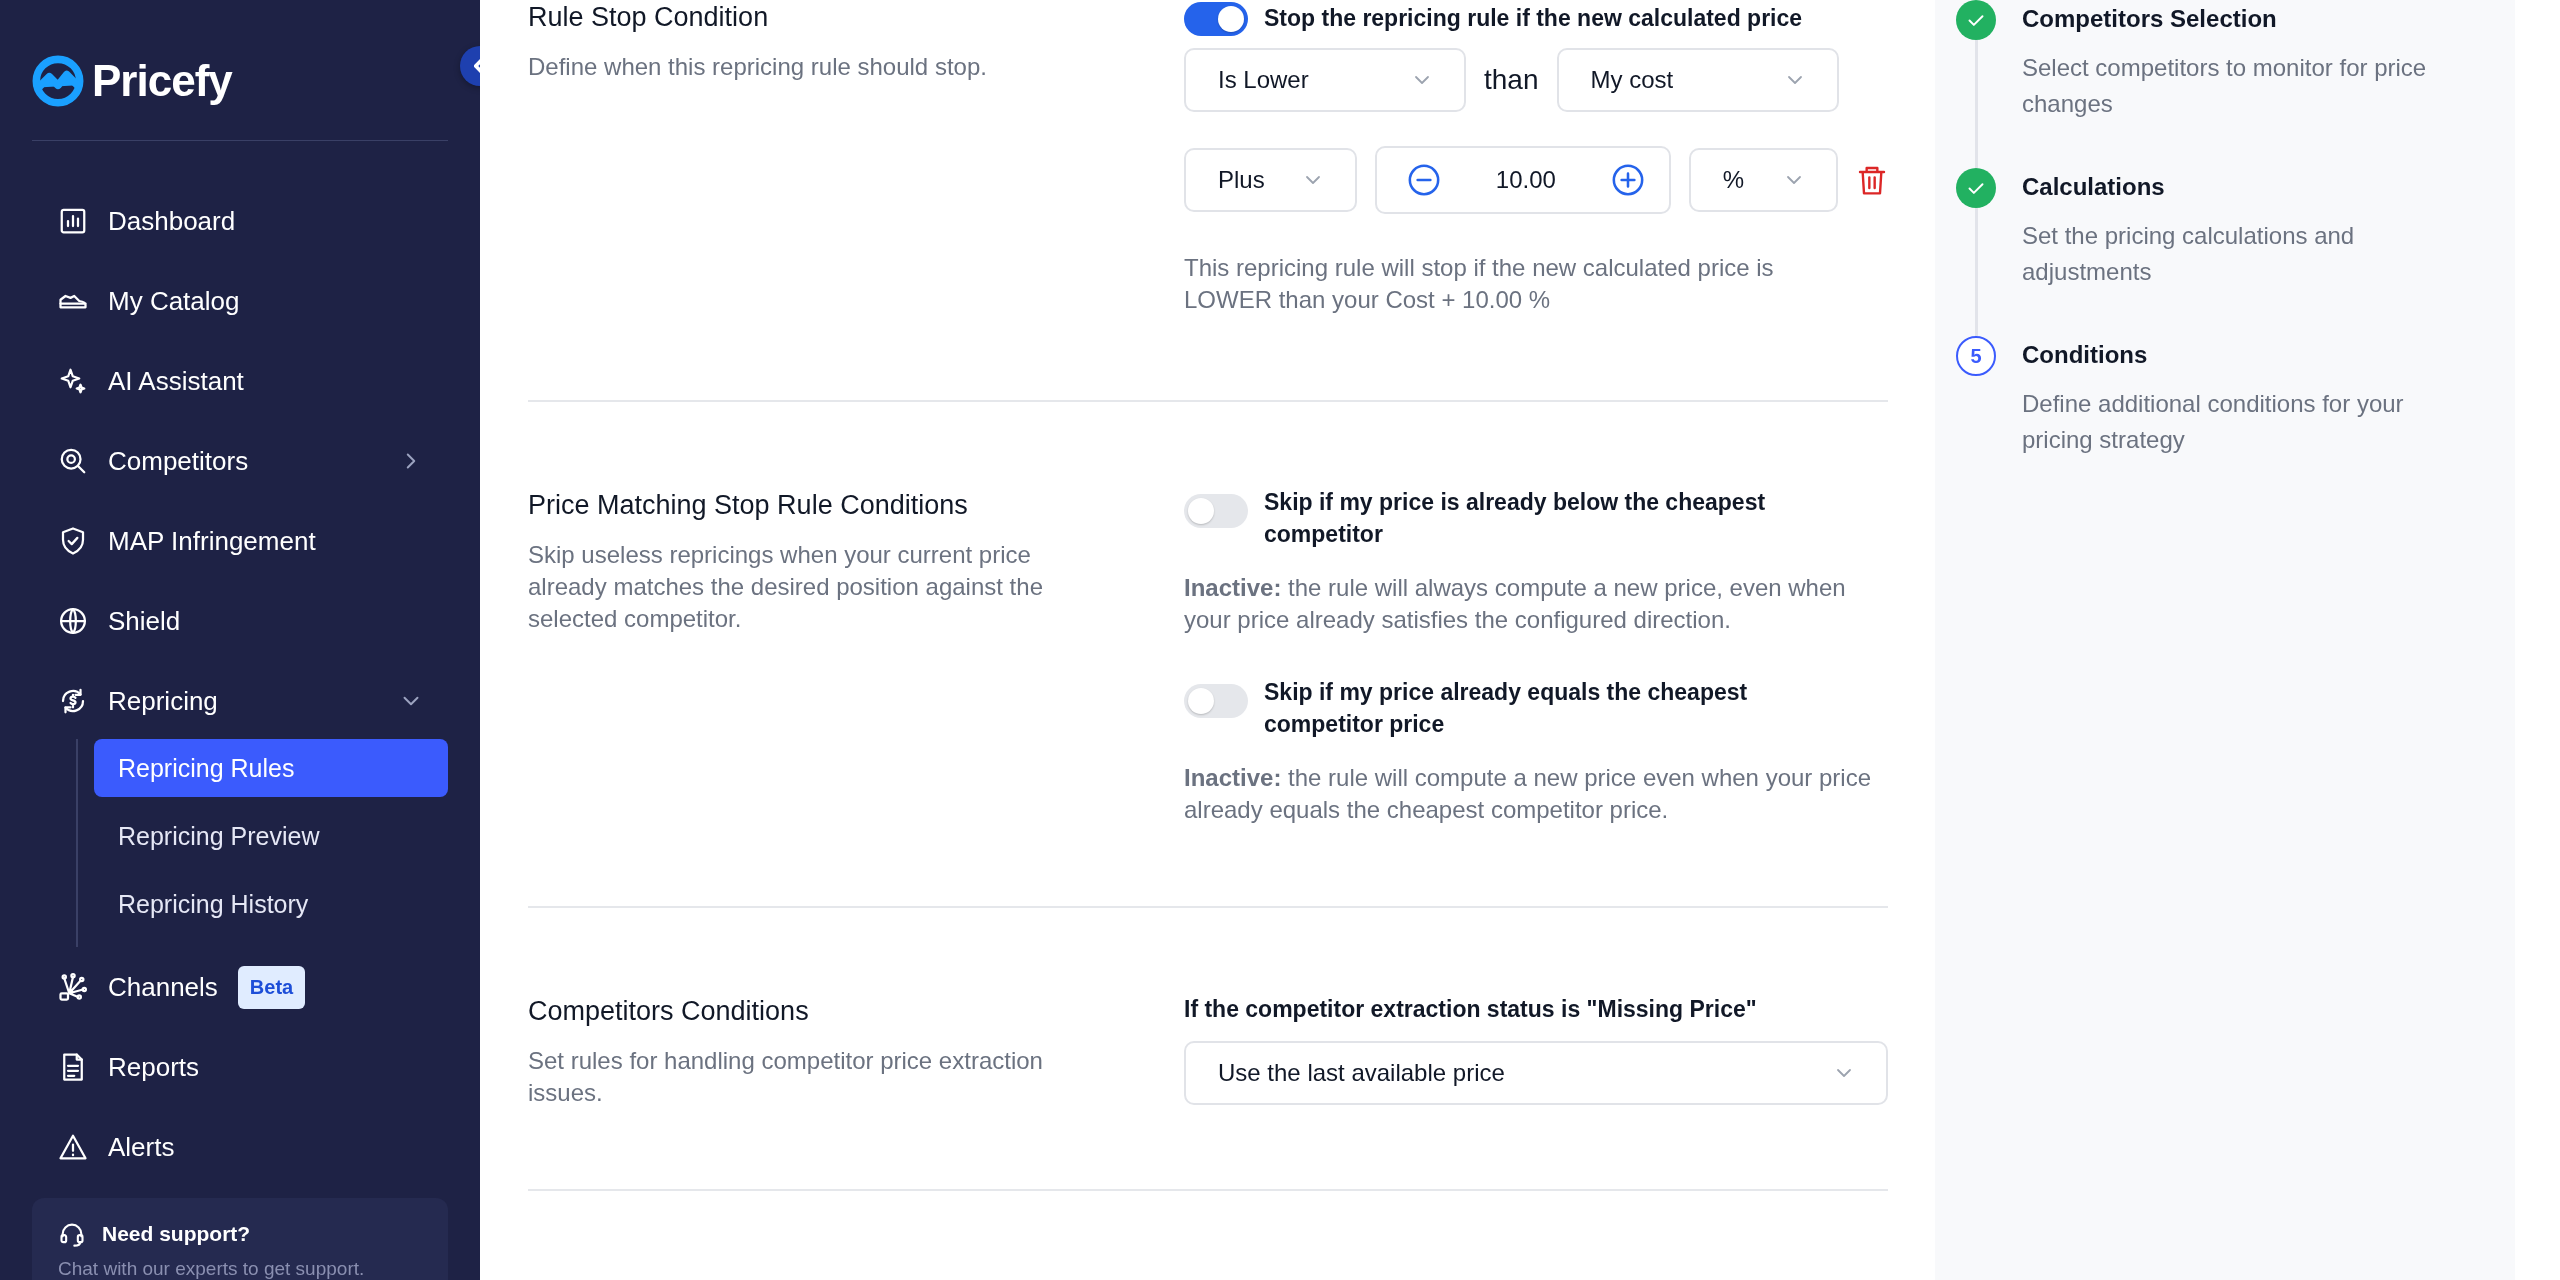  I want to click on sidebar-item: My Catalog, so click(253, 301).